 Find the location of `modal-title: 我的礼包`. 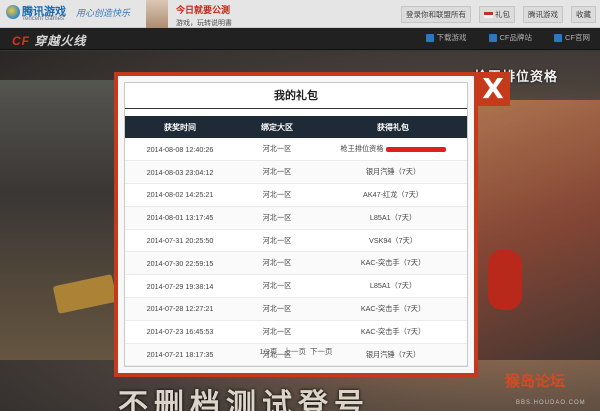

modal-title: 我的礼包 is located at coordinates (296, 96).